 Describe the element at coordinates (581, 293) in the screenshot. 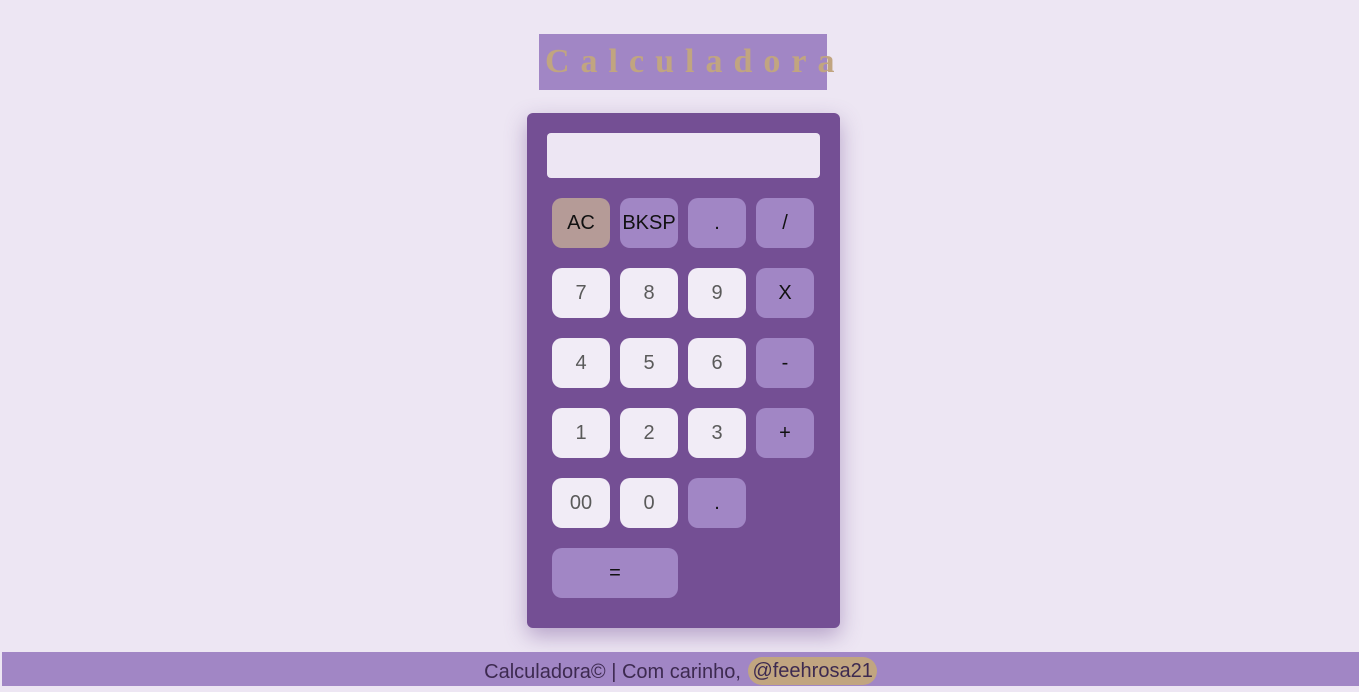

I see `digit-7-button: 7` at that location.